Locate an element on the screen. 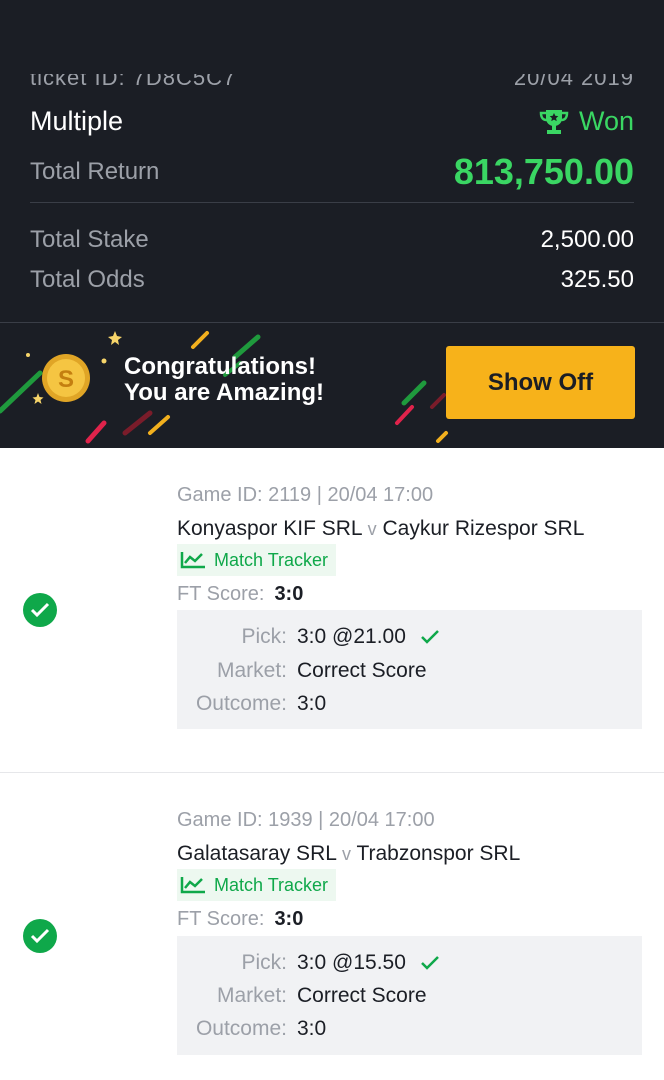  match-teams: Galatasaray SRL v Trabzonspor SRL is located at coordinates (348, 854).